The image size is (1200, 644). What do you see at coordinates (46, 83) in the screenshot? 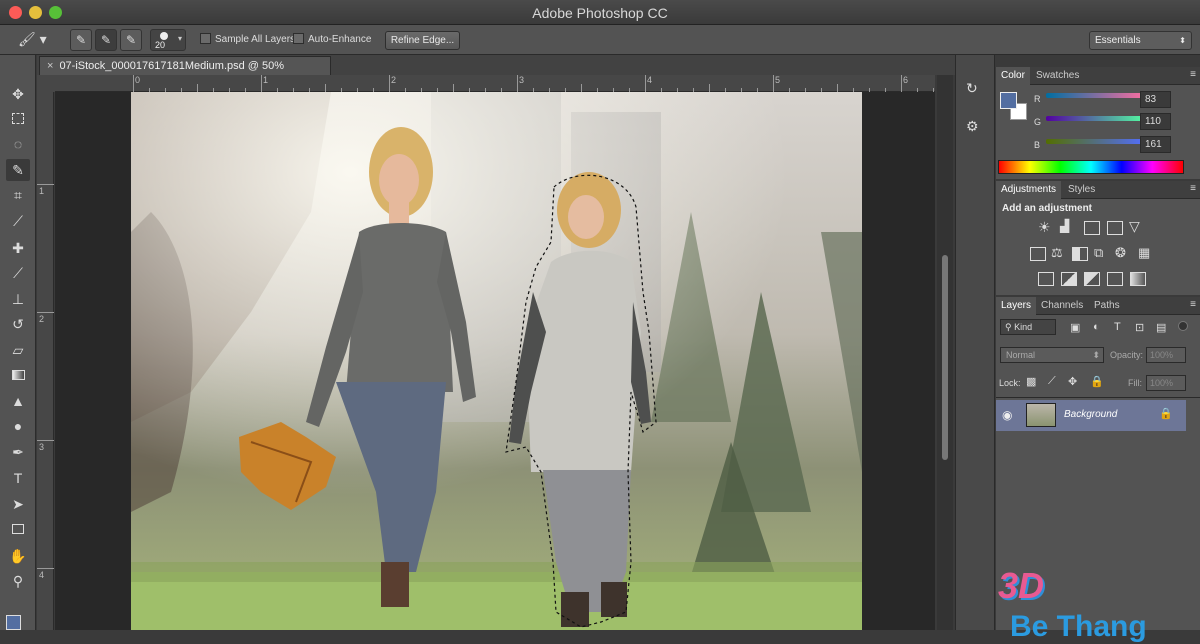
I see `ruler-origin` at bounding box center [46, 83].